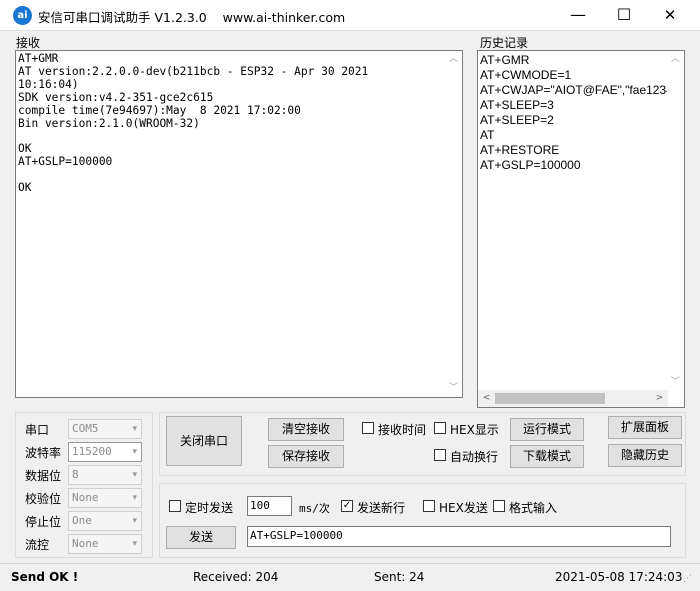 The width and height of the screenshot is (700, 591). I want to click on receive-vertical-scrollbar: ︿ ﹀, so click(453, 224).